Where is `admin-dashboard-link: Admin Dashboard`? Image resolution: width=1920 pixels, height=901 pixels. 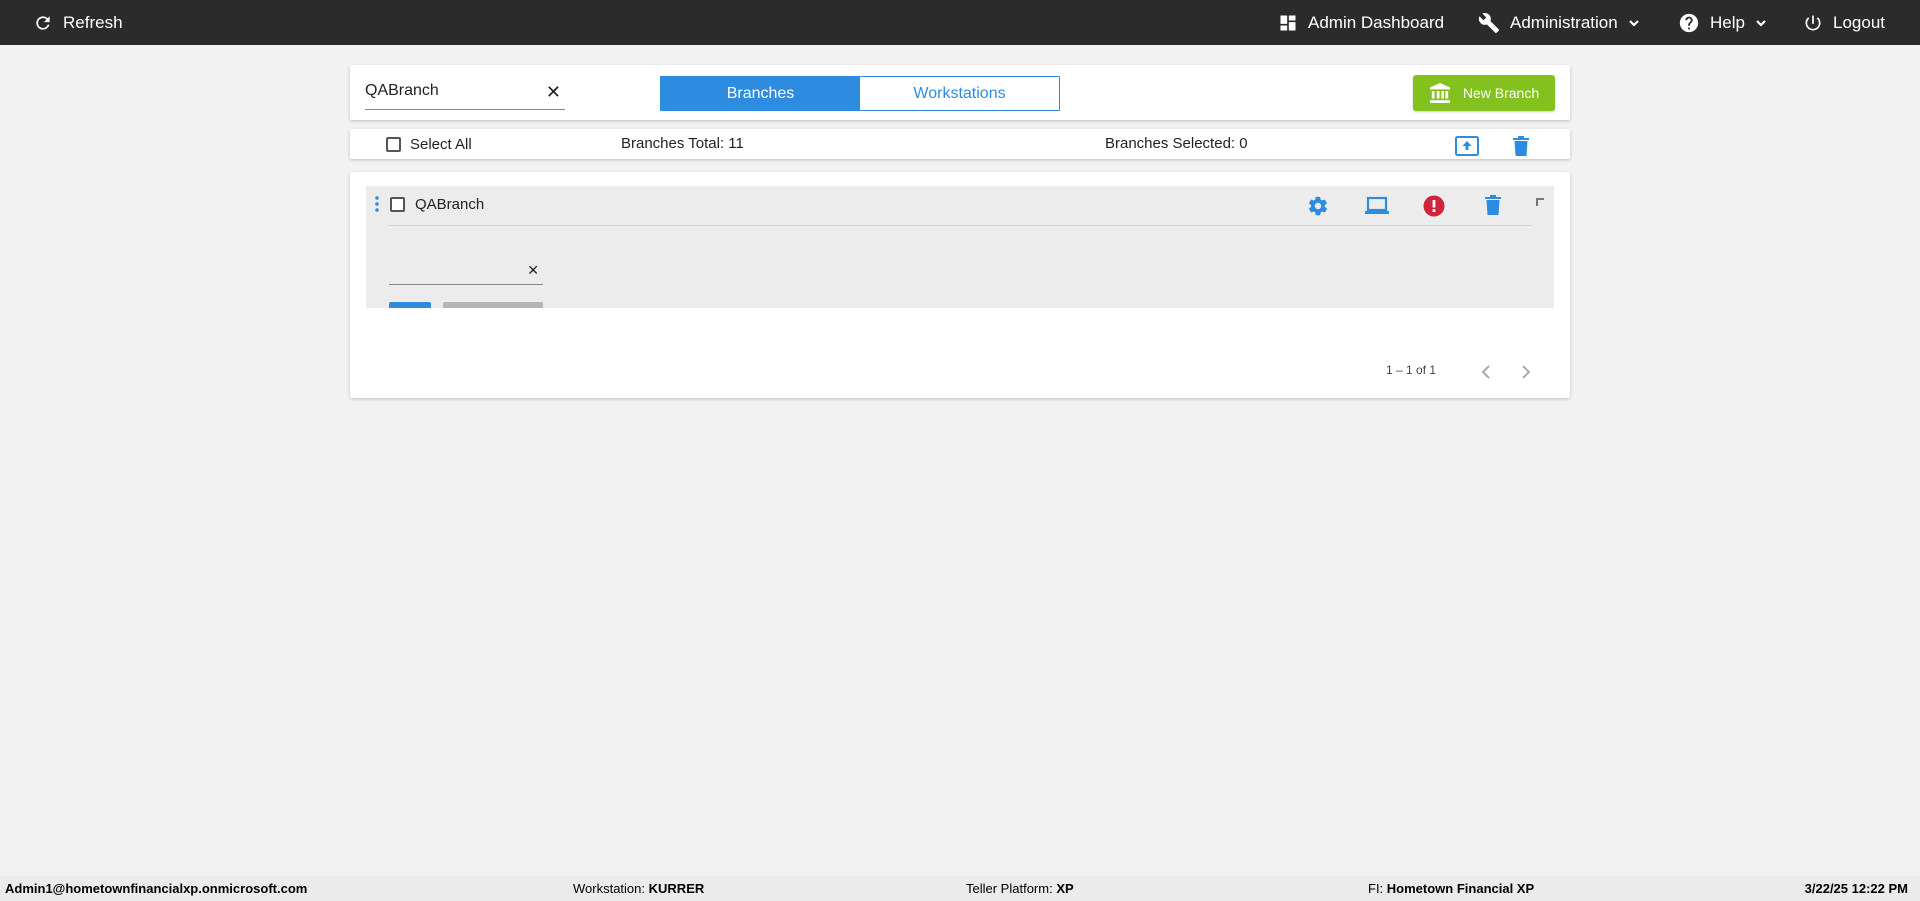 admin-dashboard-link: Admin Dashboard is located at coordinates (1361, 22).